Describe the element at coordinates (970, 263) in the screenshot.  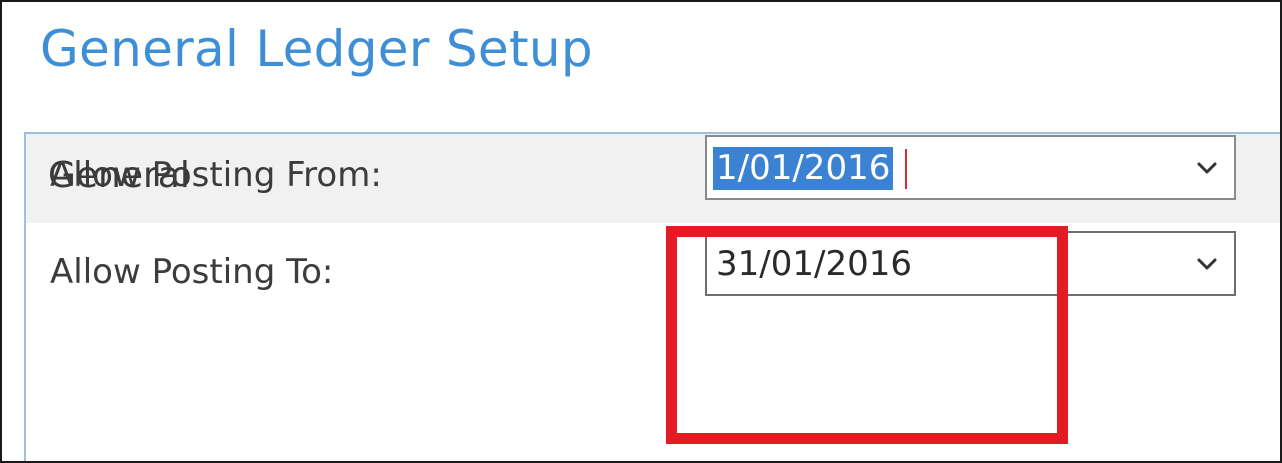
I see `allow-posting-to-field: 31/01/2016` at that location.